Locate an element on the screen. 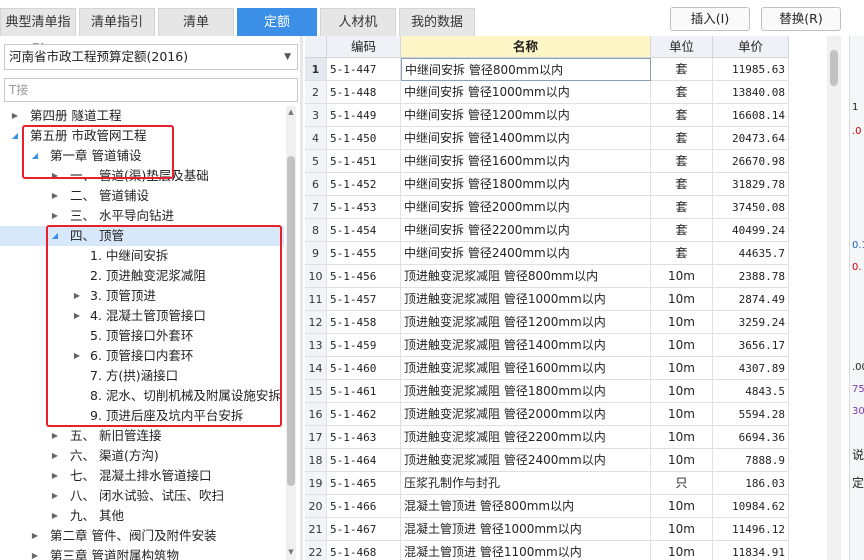  quota-code-cell: 5-1-459 is located at coordinates (364, 345).